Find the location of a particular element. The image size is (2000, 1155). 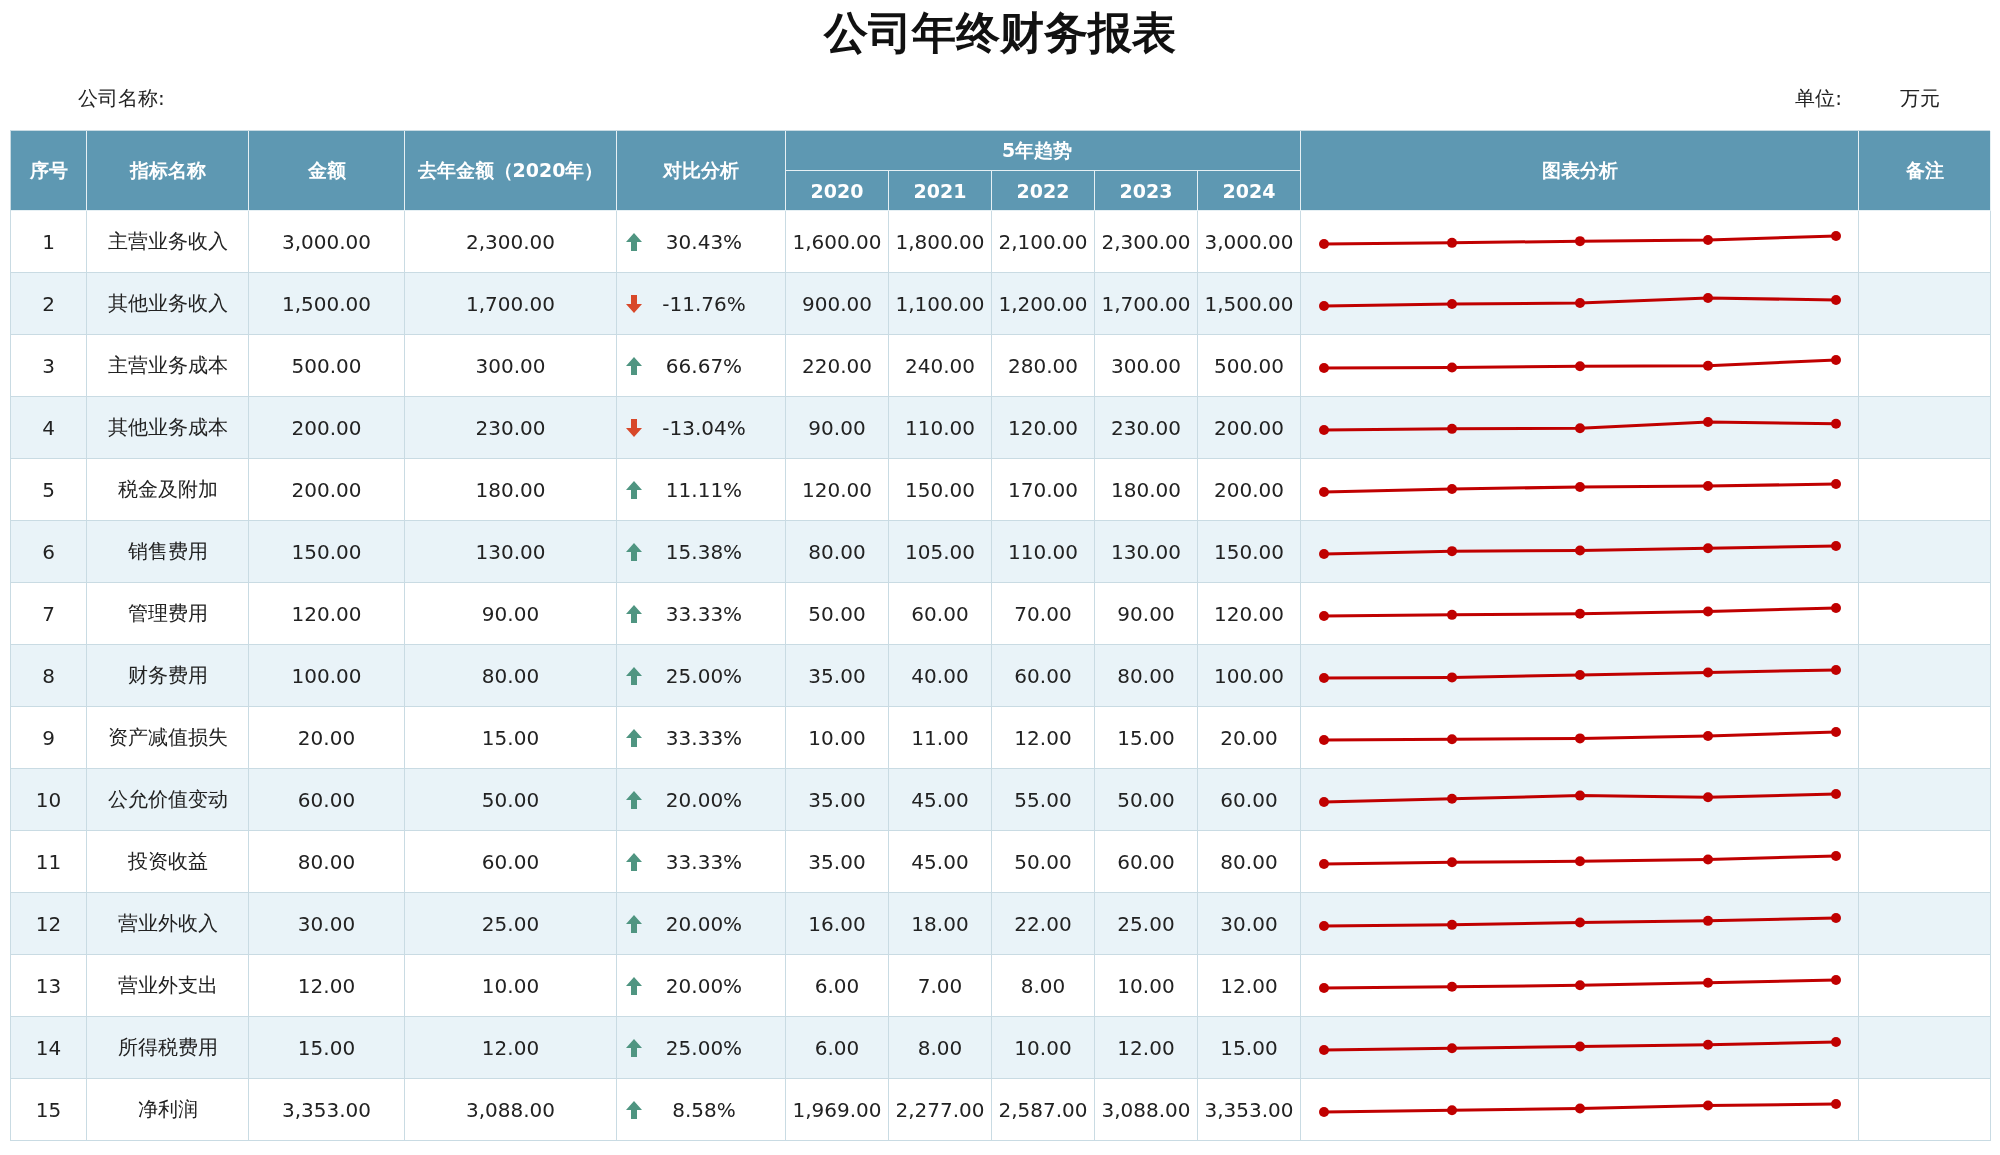

column-header: 备注 is located at coordinates (1925, 171).